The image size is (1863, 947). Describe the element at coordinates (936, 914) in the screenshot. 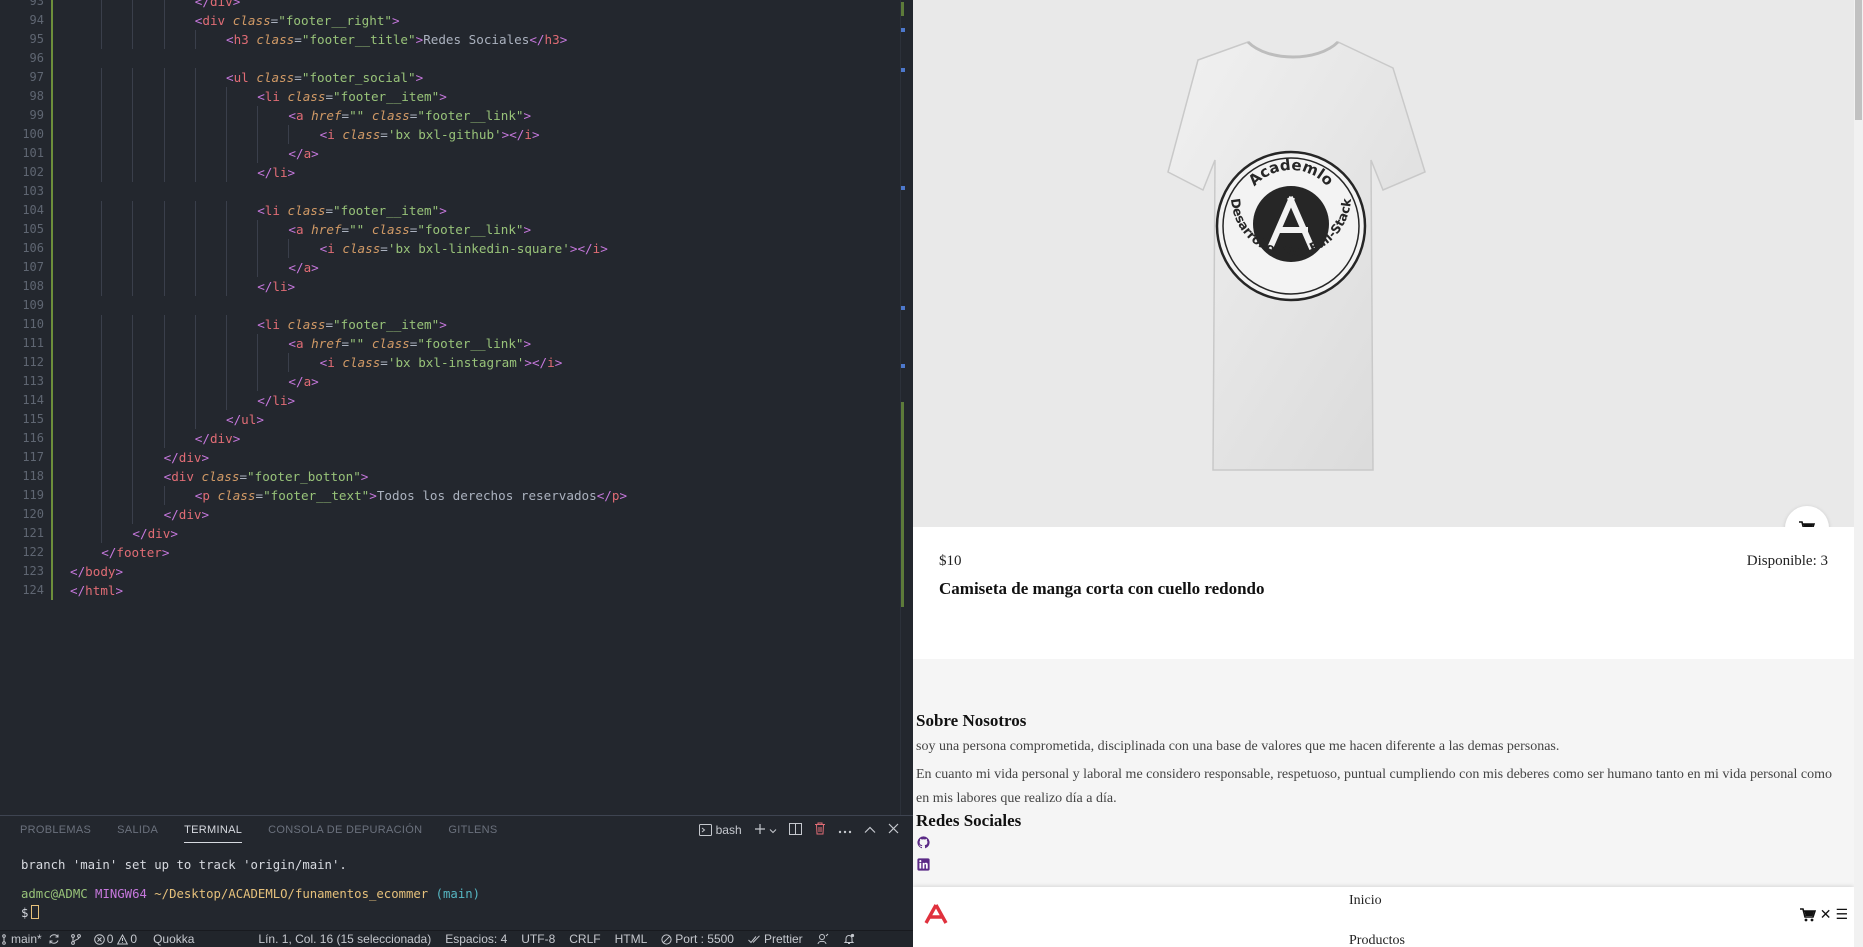

I see `academlo-logo` at that location.